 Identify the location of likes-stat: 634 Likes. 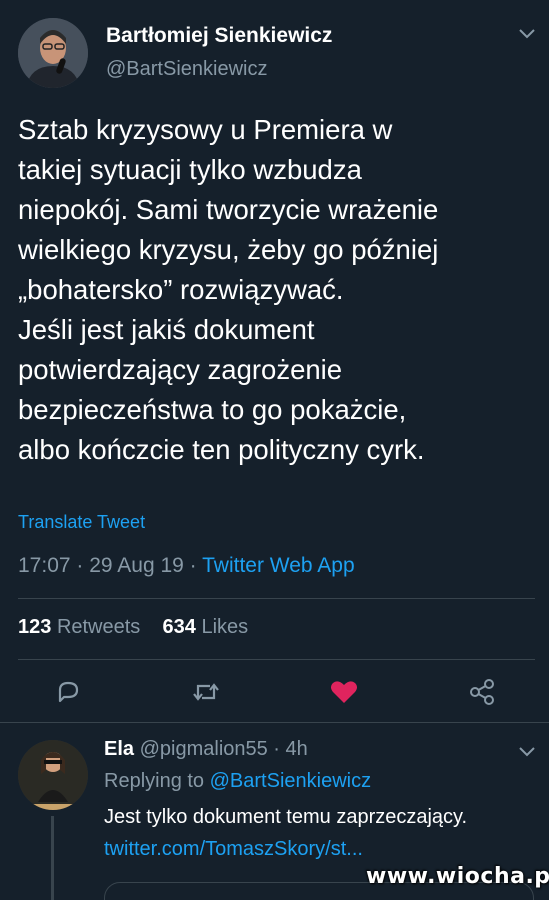
(206, 627).